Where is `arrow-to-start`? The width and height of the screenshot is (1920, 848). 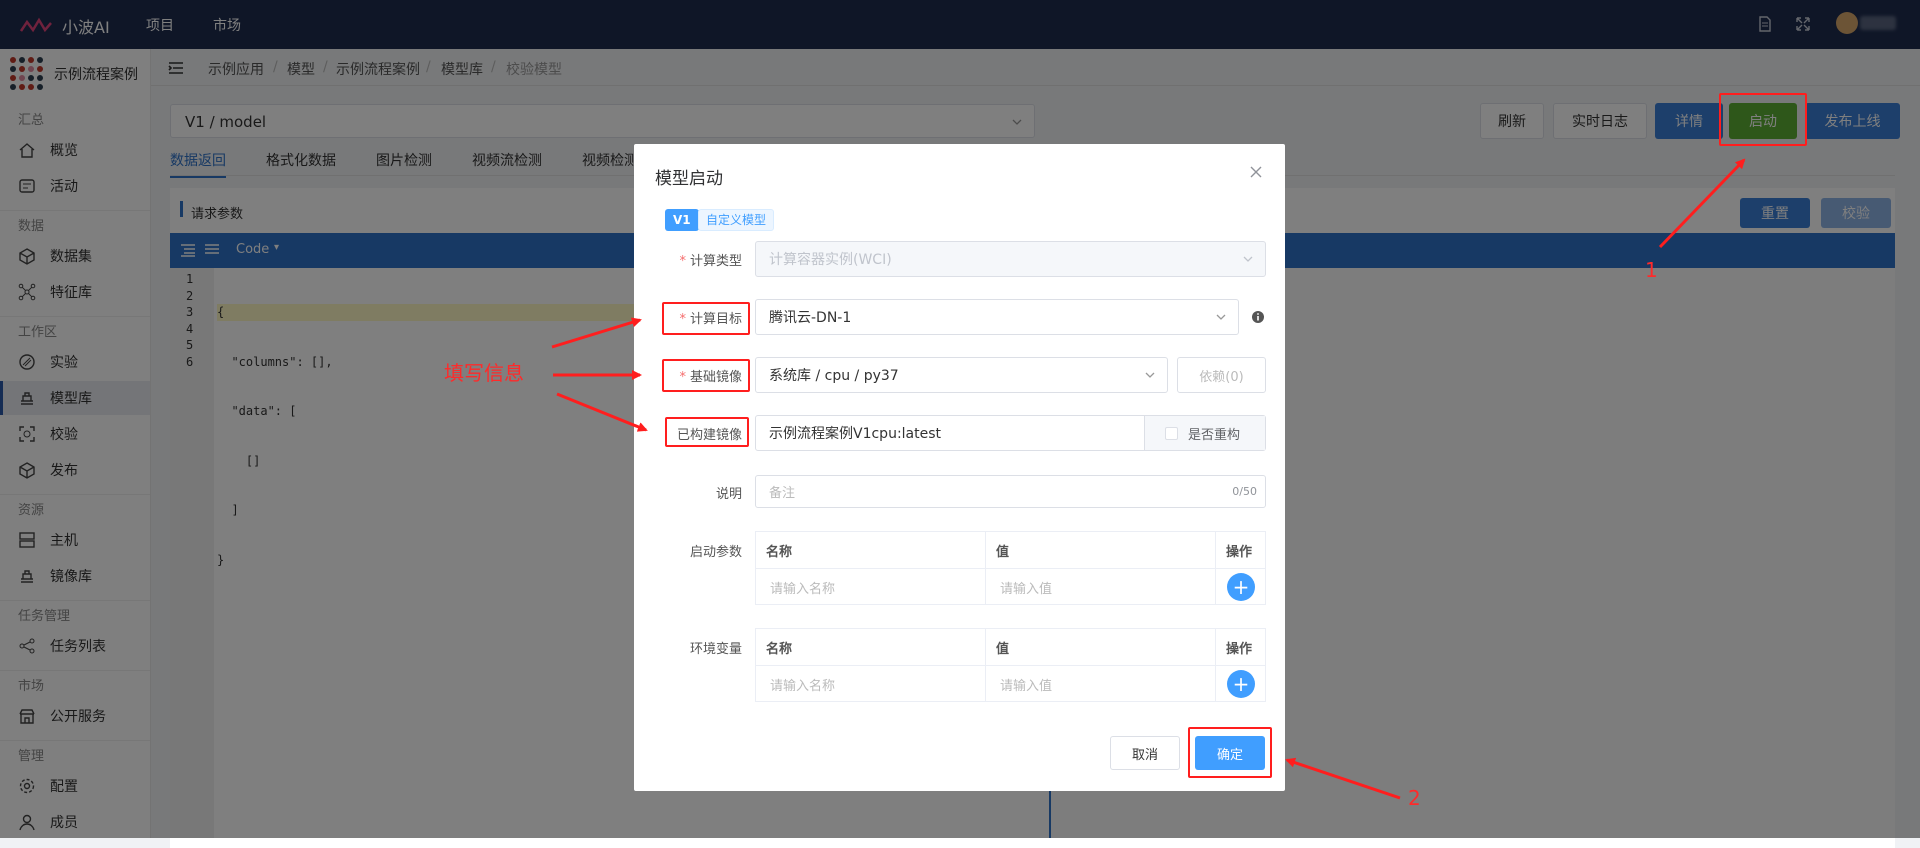 arrow-to-start is located at coordinates (1702, 203).